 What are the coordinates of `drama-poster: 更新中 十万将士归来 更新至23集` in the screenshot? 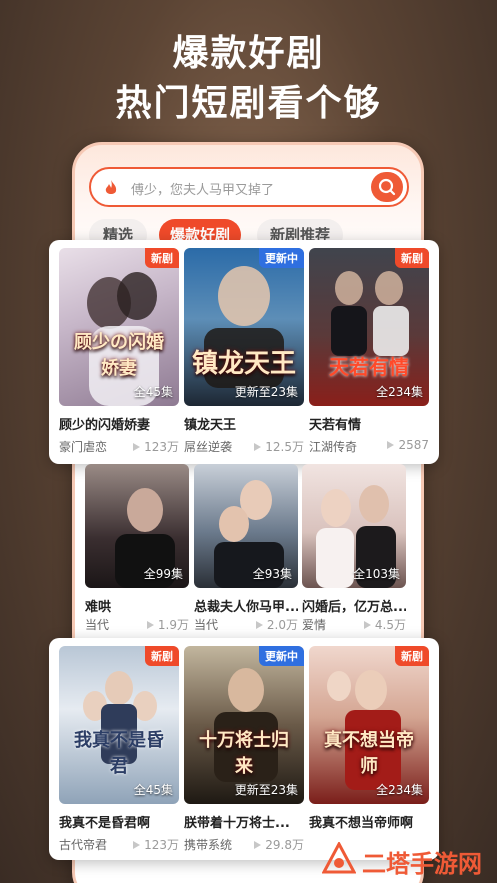 It's located at (244, 725).